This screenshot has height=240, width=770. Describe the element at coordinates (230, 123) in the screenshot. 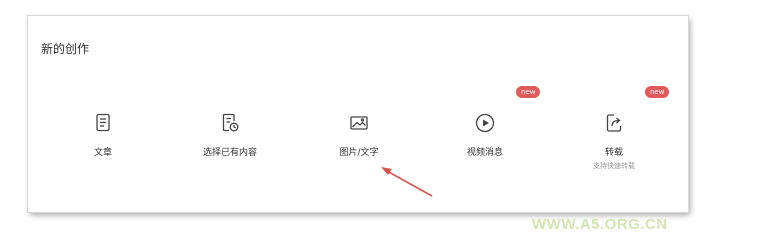

I see `document-clock-icon` at that location.